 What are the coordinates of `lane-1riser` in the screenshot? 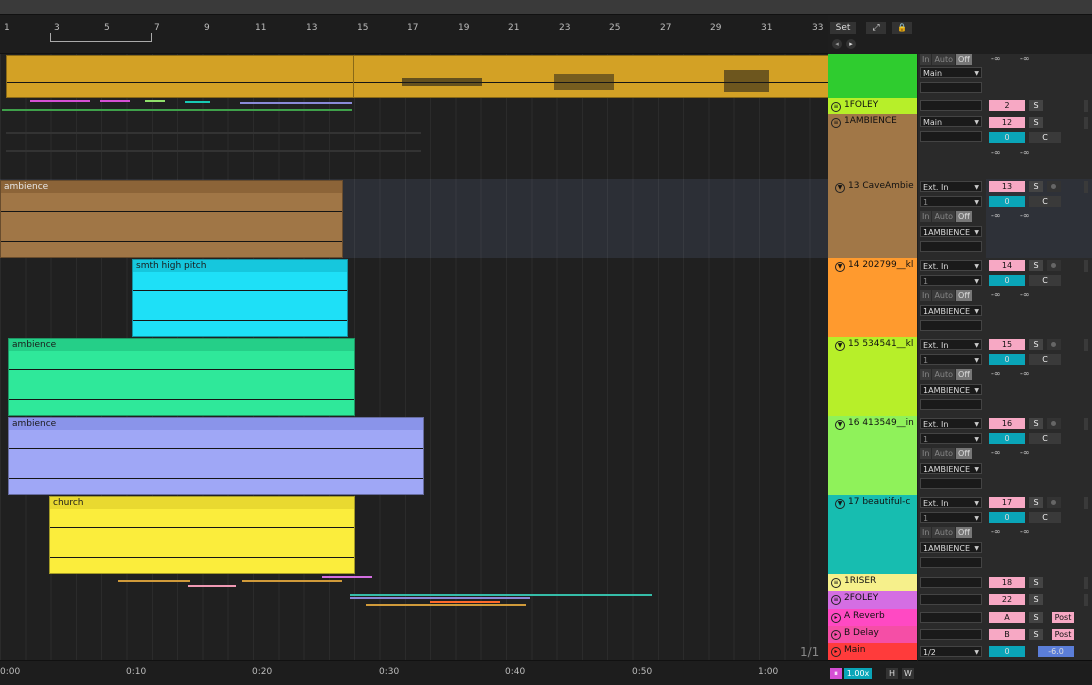 It's located at (414, 583).